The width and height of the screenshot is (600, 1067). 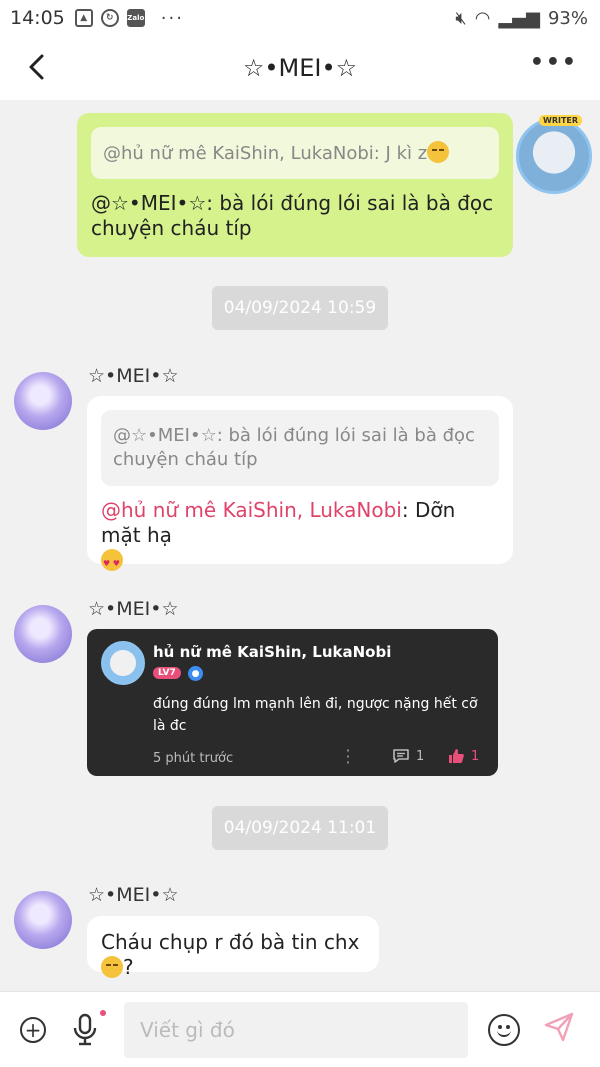 I want to click on mention-link: @hủ nữ mê KaiShin, LukaNobi, so click(x=251, y=510).